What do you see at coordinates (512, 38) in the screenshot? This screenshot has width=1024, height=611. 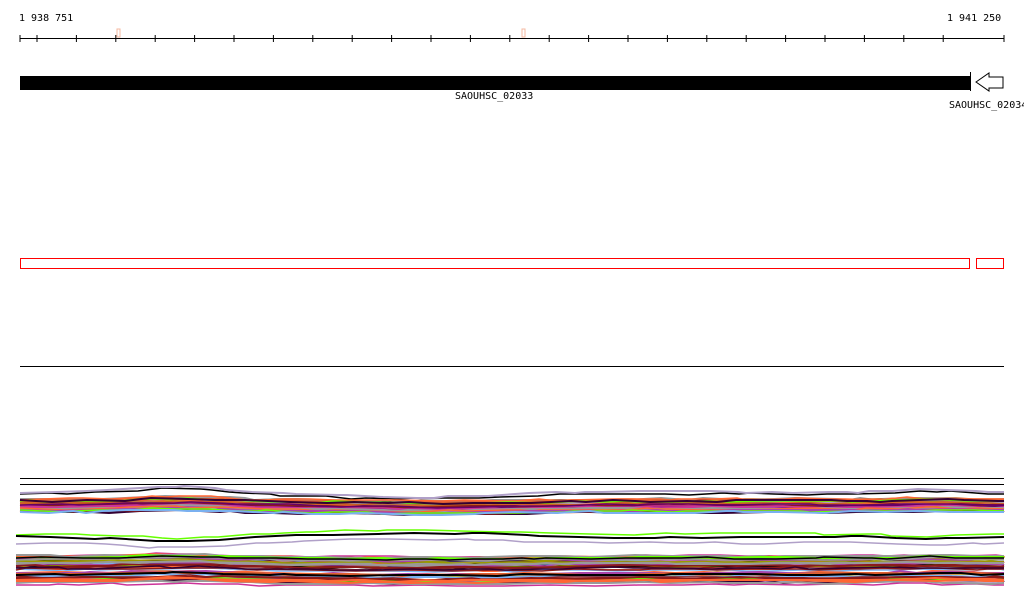 I see `ruler` at bounding box center [512, 38].